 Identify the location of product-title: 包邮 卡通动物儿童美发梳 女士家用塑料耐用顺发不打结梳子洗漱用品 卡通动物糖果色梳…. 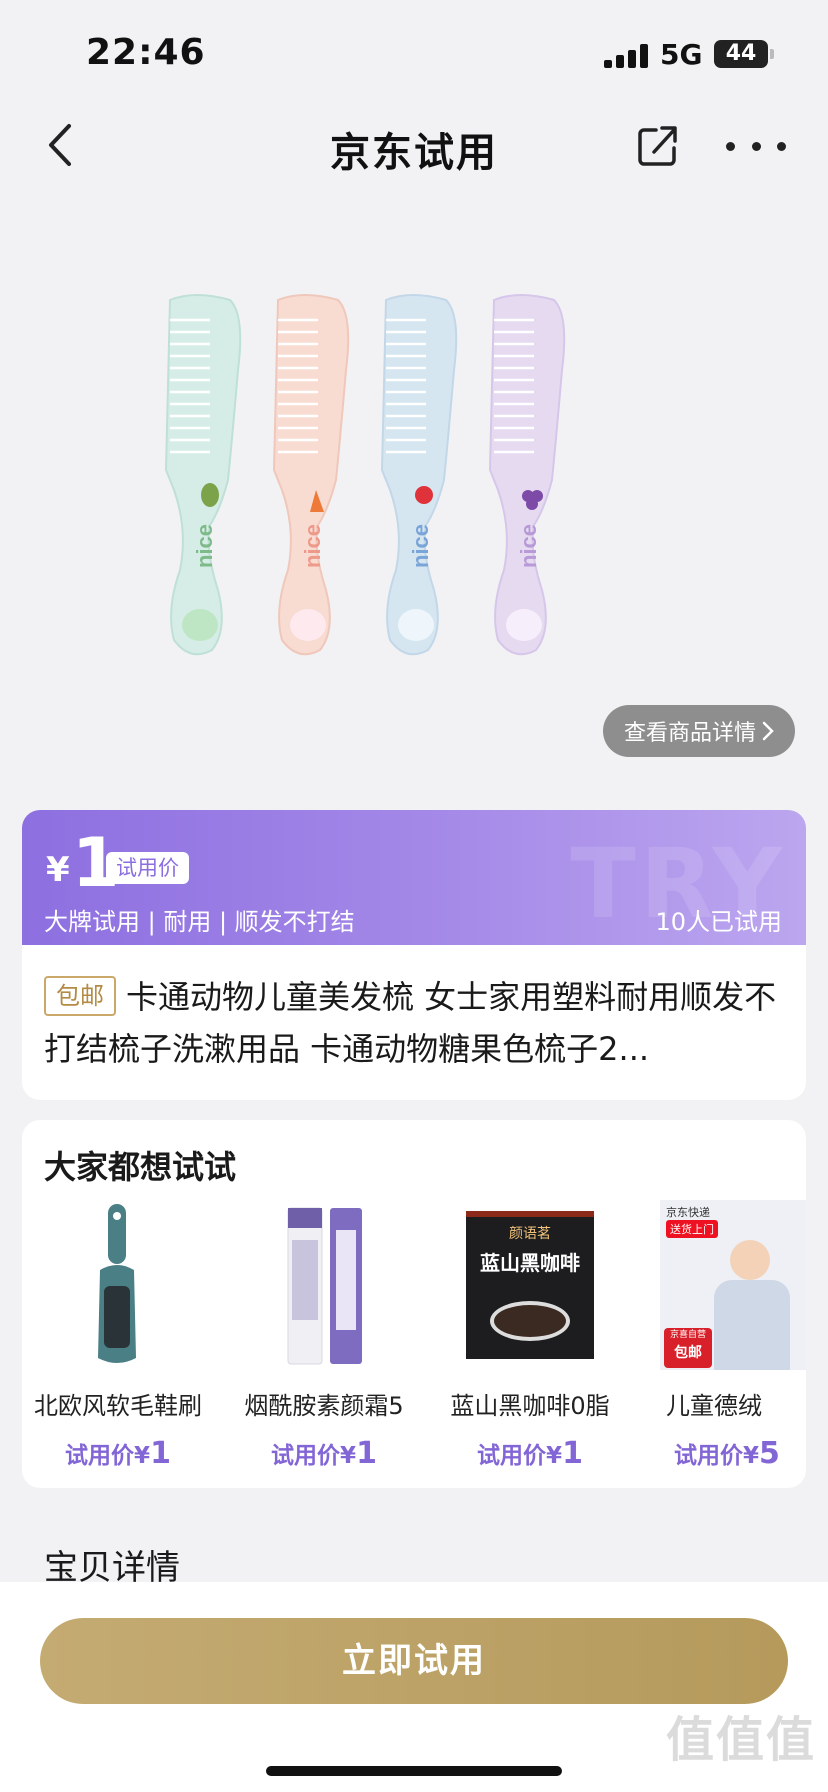
(414, 1023).